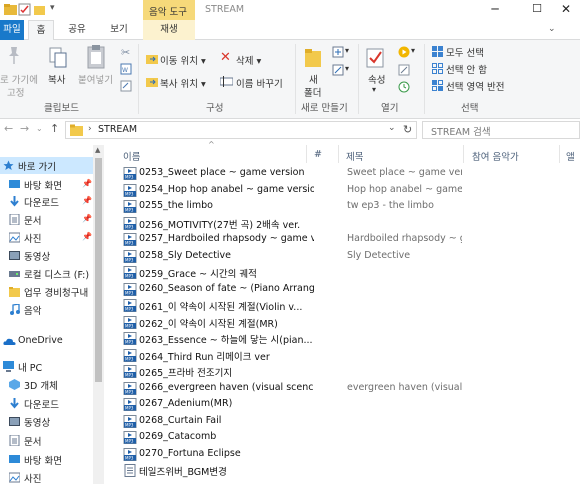  Describe the element at coordinates (570, 156) in the screenshot. I see `column-header-album: 앨` at that location.